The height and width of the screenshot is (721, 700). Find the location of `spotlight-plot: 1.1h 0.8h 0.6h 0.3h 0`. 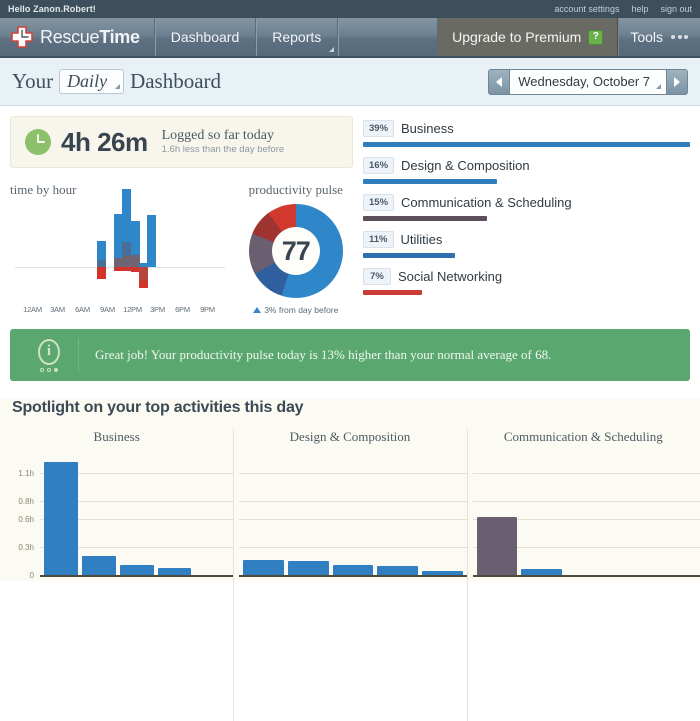

spotlight-plot: 1.1h 0.8h 0.6h 0.3h 0 is located at coordinates (117, 518).